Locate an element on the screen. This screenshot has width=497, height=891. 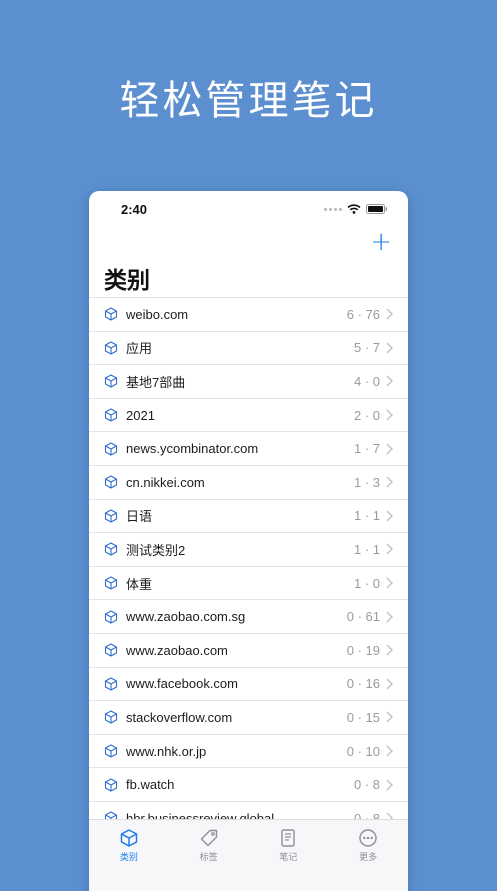
category-name: stackoverflow.com is located at coordinates (179, 717).